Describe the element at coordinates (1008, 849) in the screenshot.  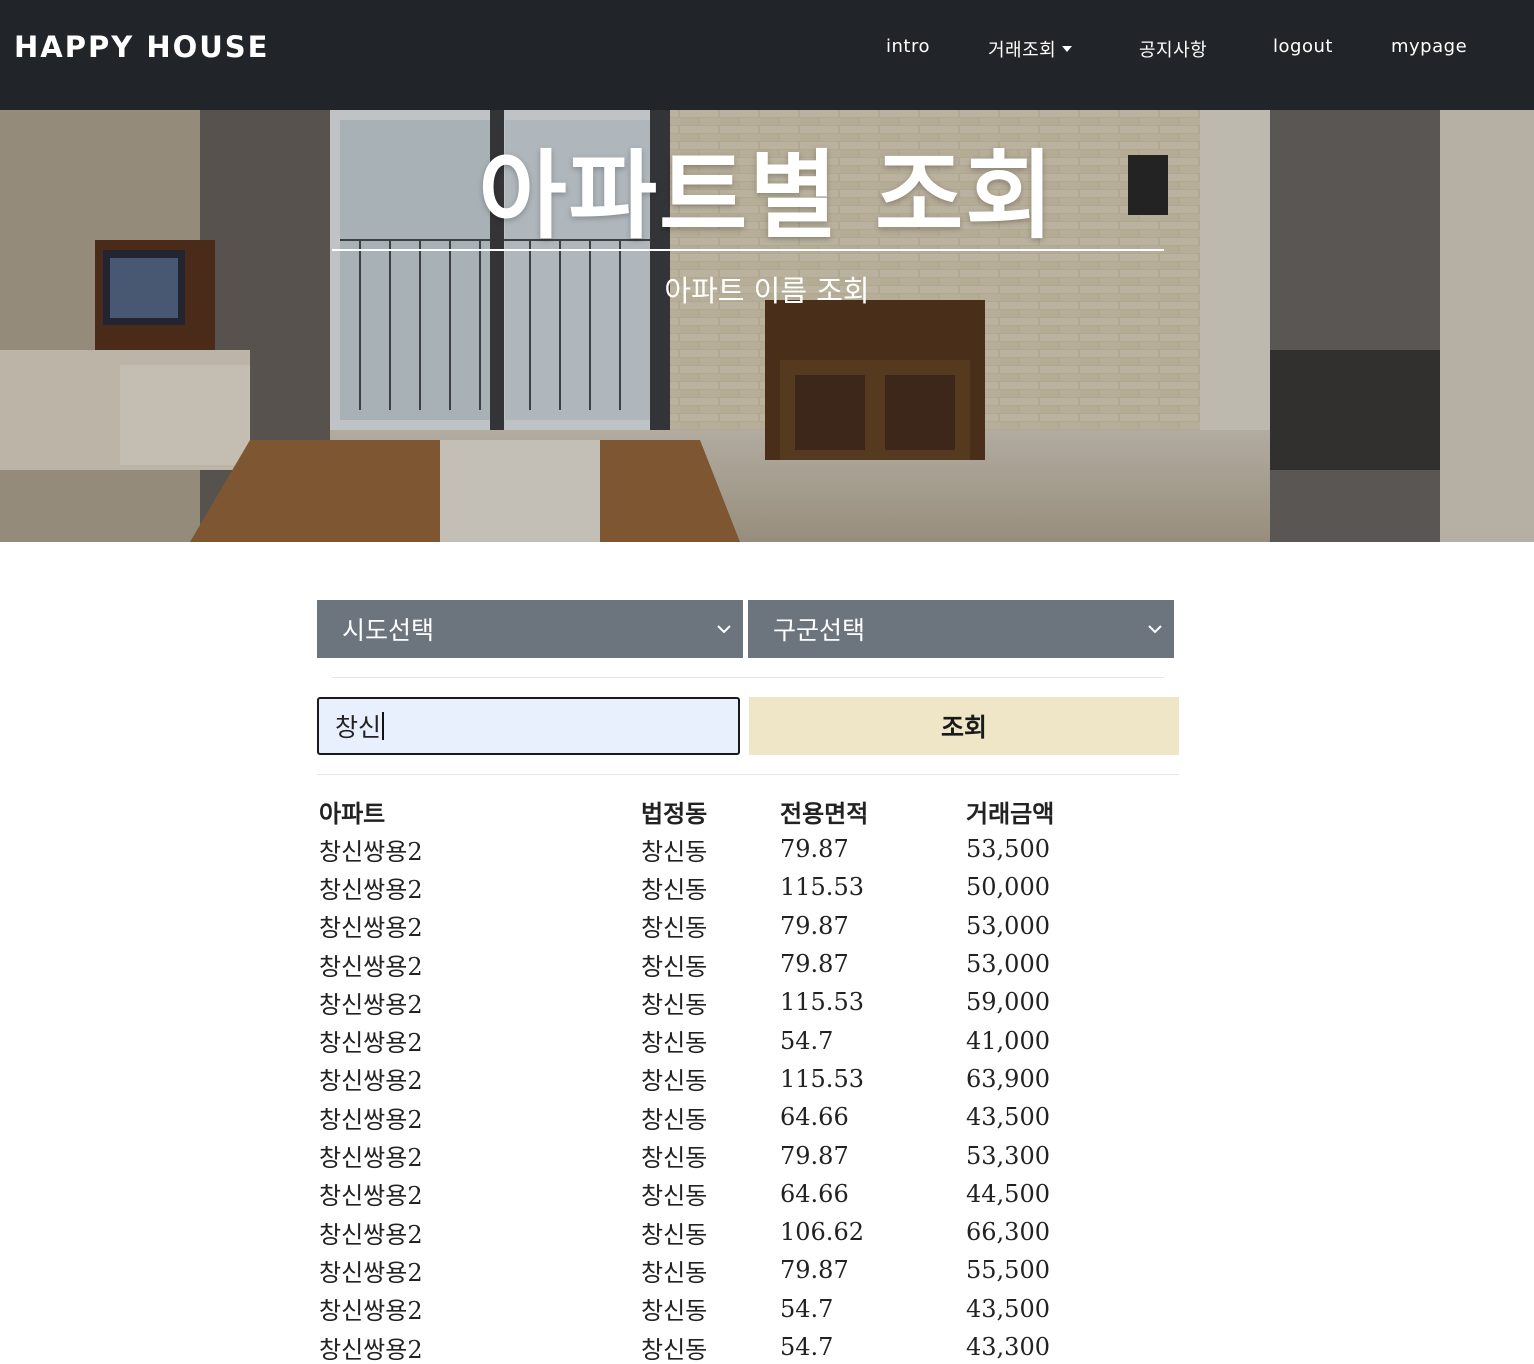
I see `price-cell: 53,500` at that location.